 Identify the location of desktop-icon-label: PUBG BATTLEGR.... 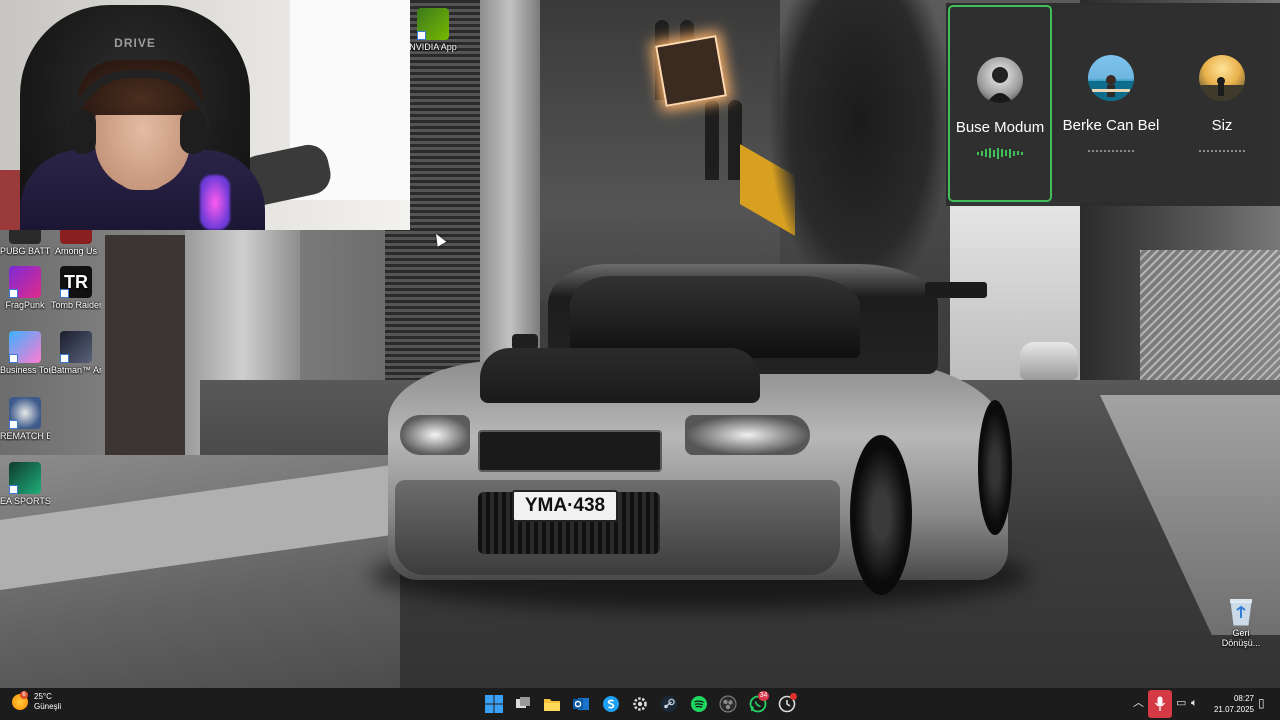
(25, 251).